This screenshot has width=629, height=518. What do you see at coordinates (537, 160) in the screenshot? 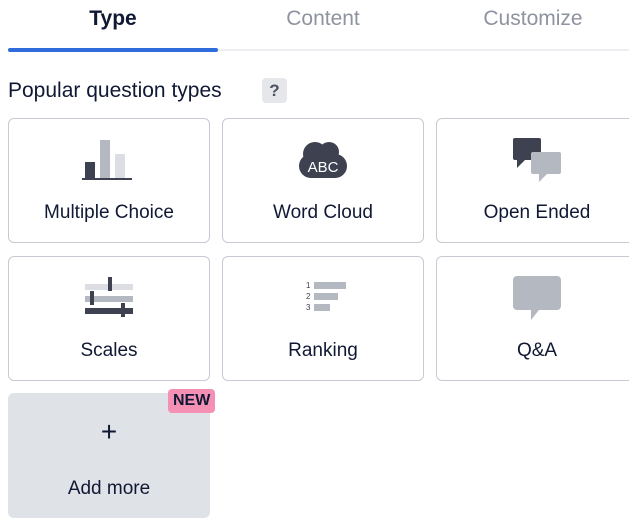
I see `speech-bubbles-icon` at bounding box center [537, 160].